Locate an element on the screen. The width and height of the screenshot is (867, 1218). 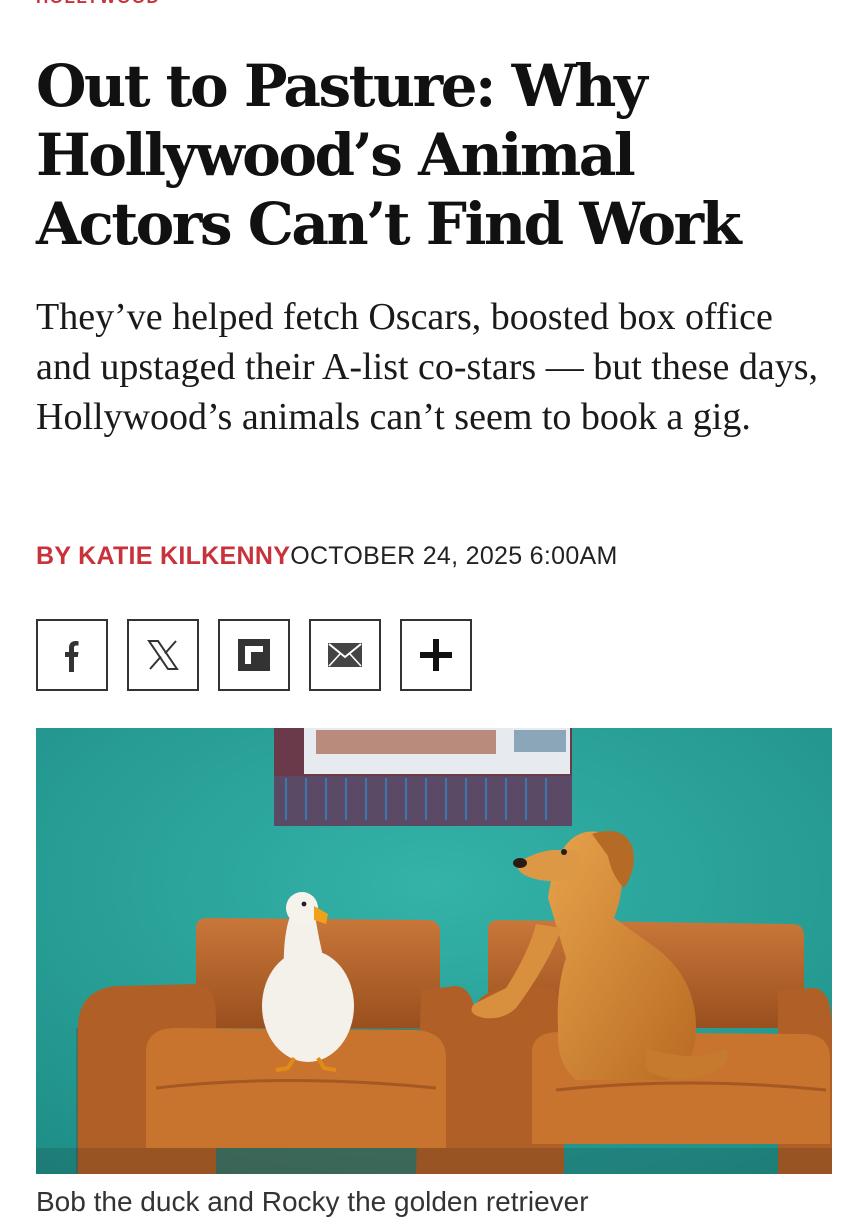
mail-icon is located at coordinates (345, 655).